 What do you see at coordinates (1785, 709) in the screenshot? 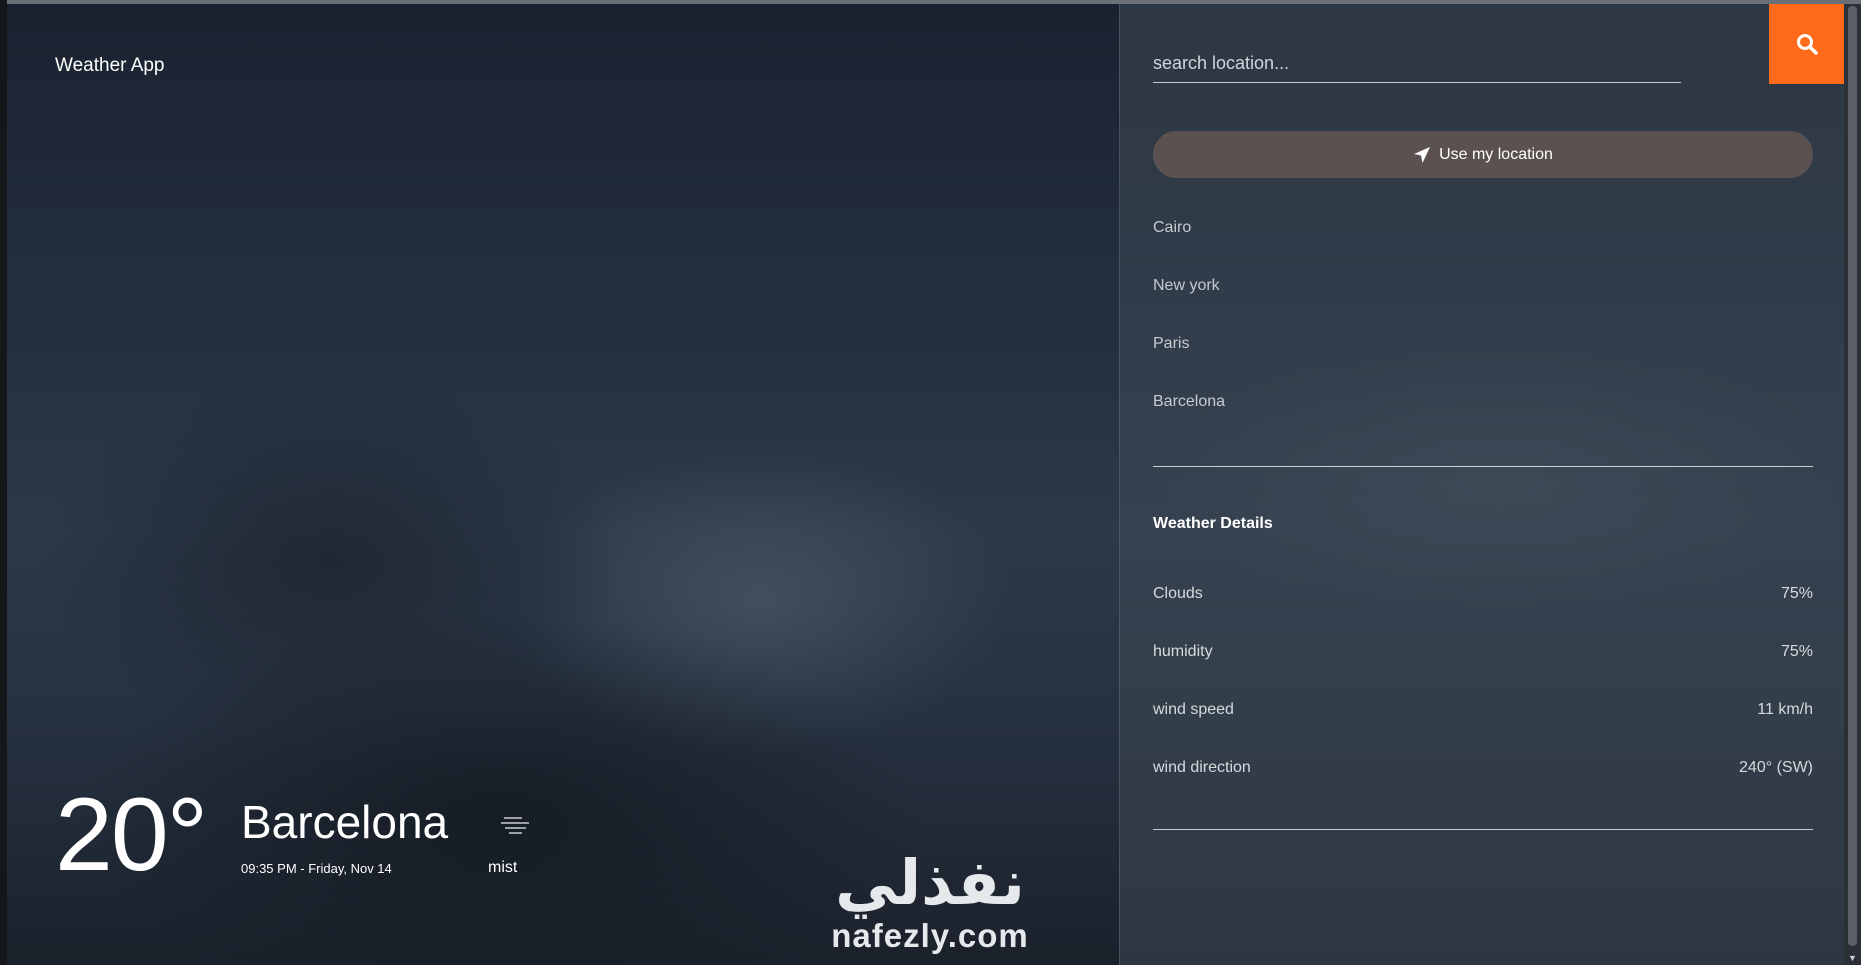
I see `detail-value: 11 km/h` at bounding box center [1785, 709].